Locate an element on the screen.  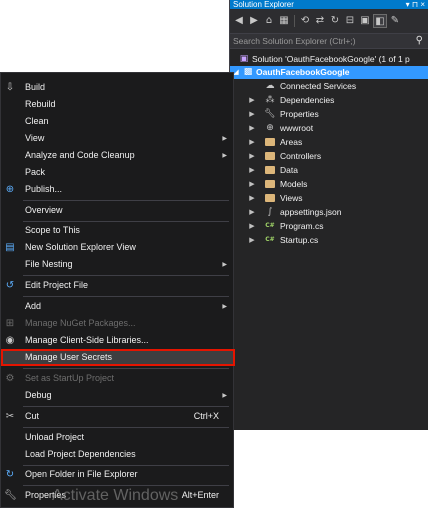
forward-icon: ▶ is located at coordinates (254, 21).